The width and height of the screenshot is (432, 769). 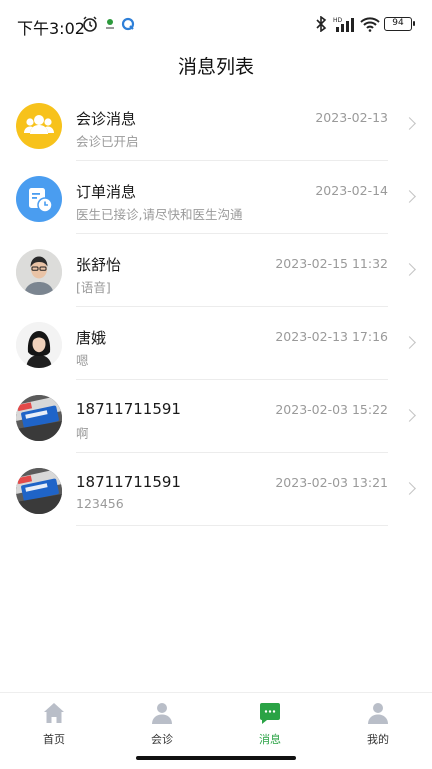 I want to click on message-time: 2023-02-03 13:21, so click(x=331, y=482).